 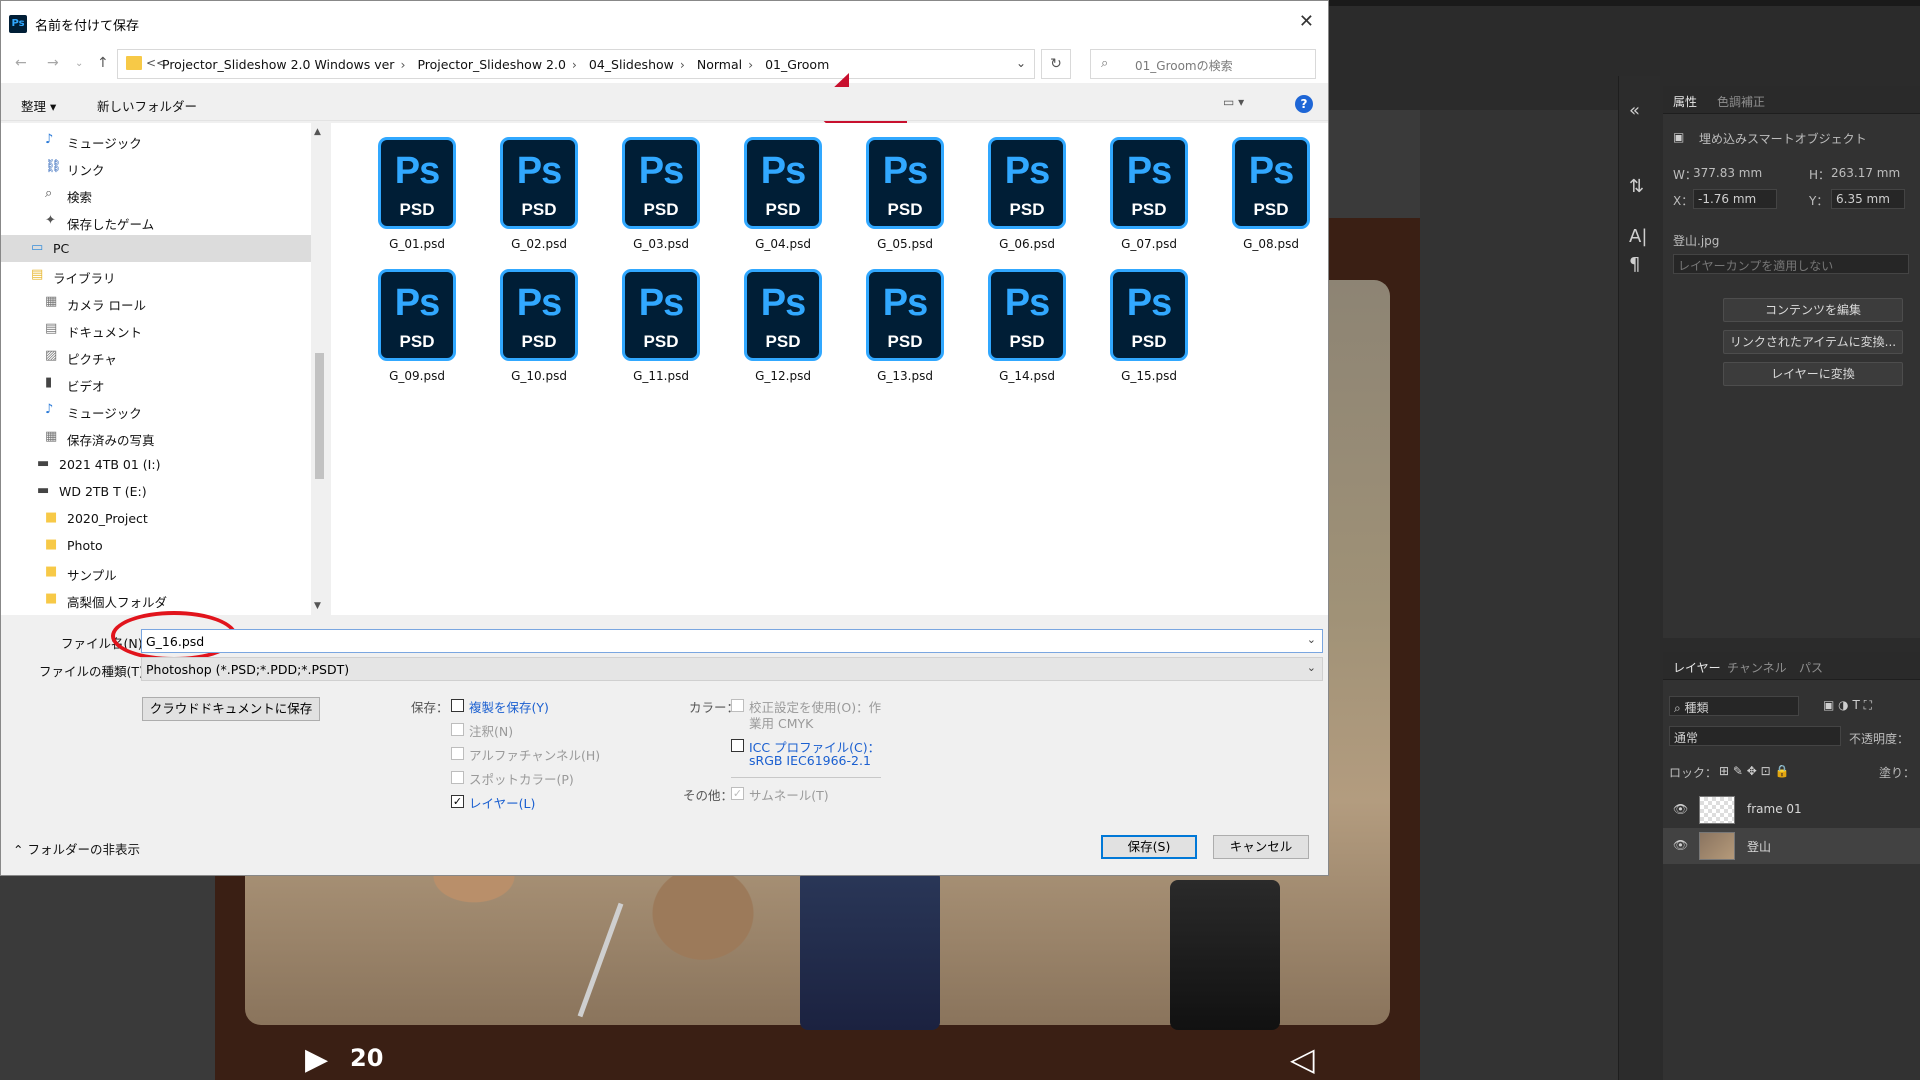 I want to click on layer-comp-select: レイヤーカンプを適用しない, so click(x=1791, y=264).